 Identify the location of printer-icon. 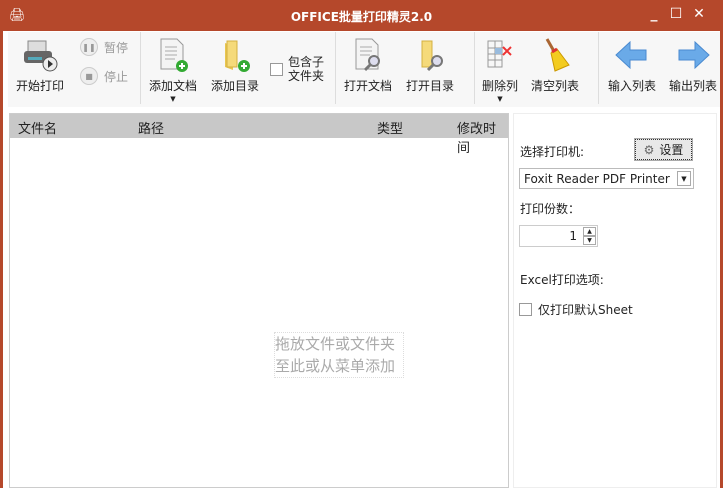
(40, 55).